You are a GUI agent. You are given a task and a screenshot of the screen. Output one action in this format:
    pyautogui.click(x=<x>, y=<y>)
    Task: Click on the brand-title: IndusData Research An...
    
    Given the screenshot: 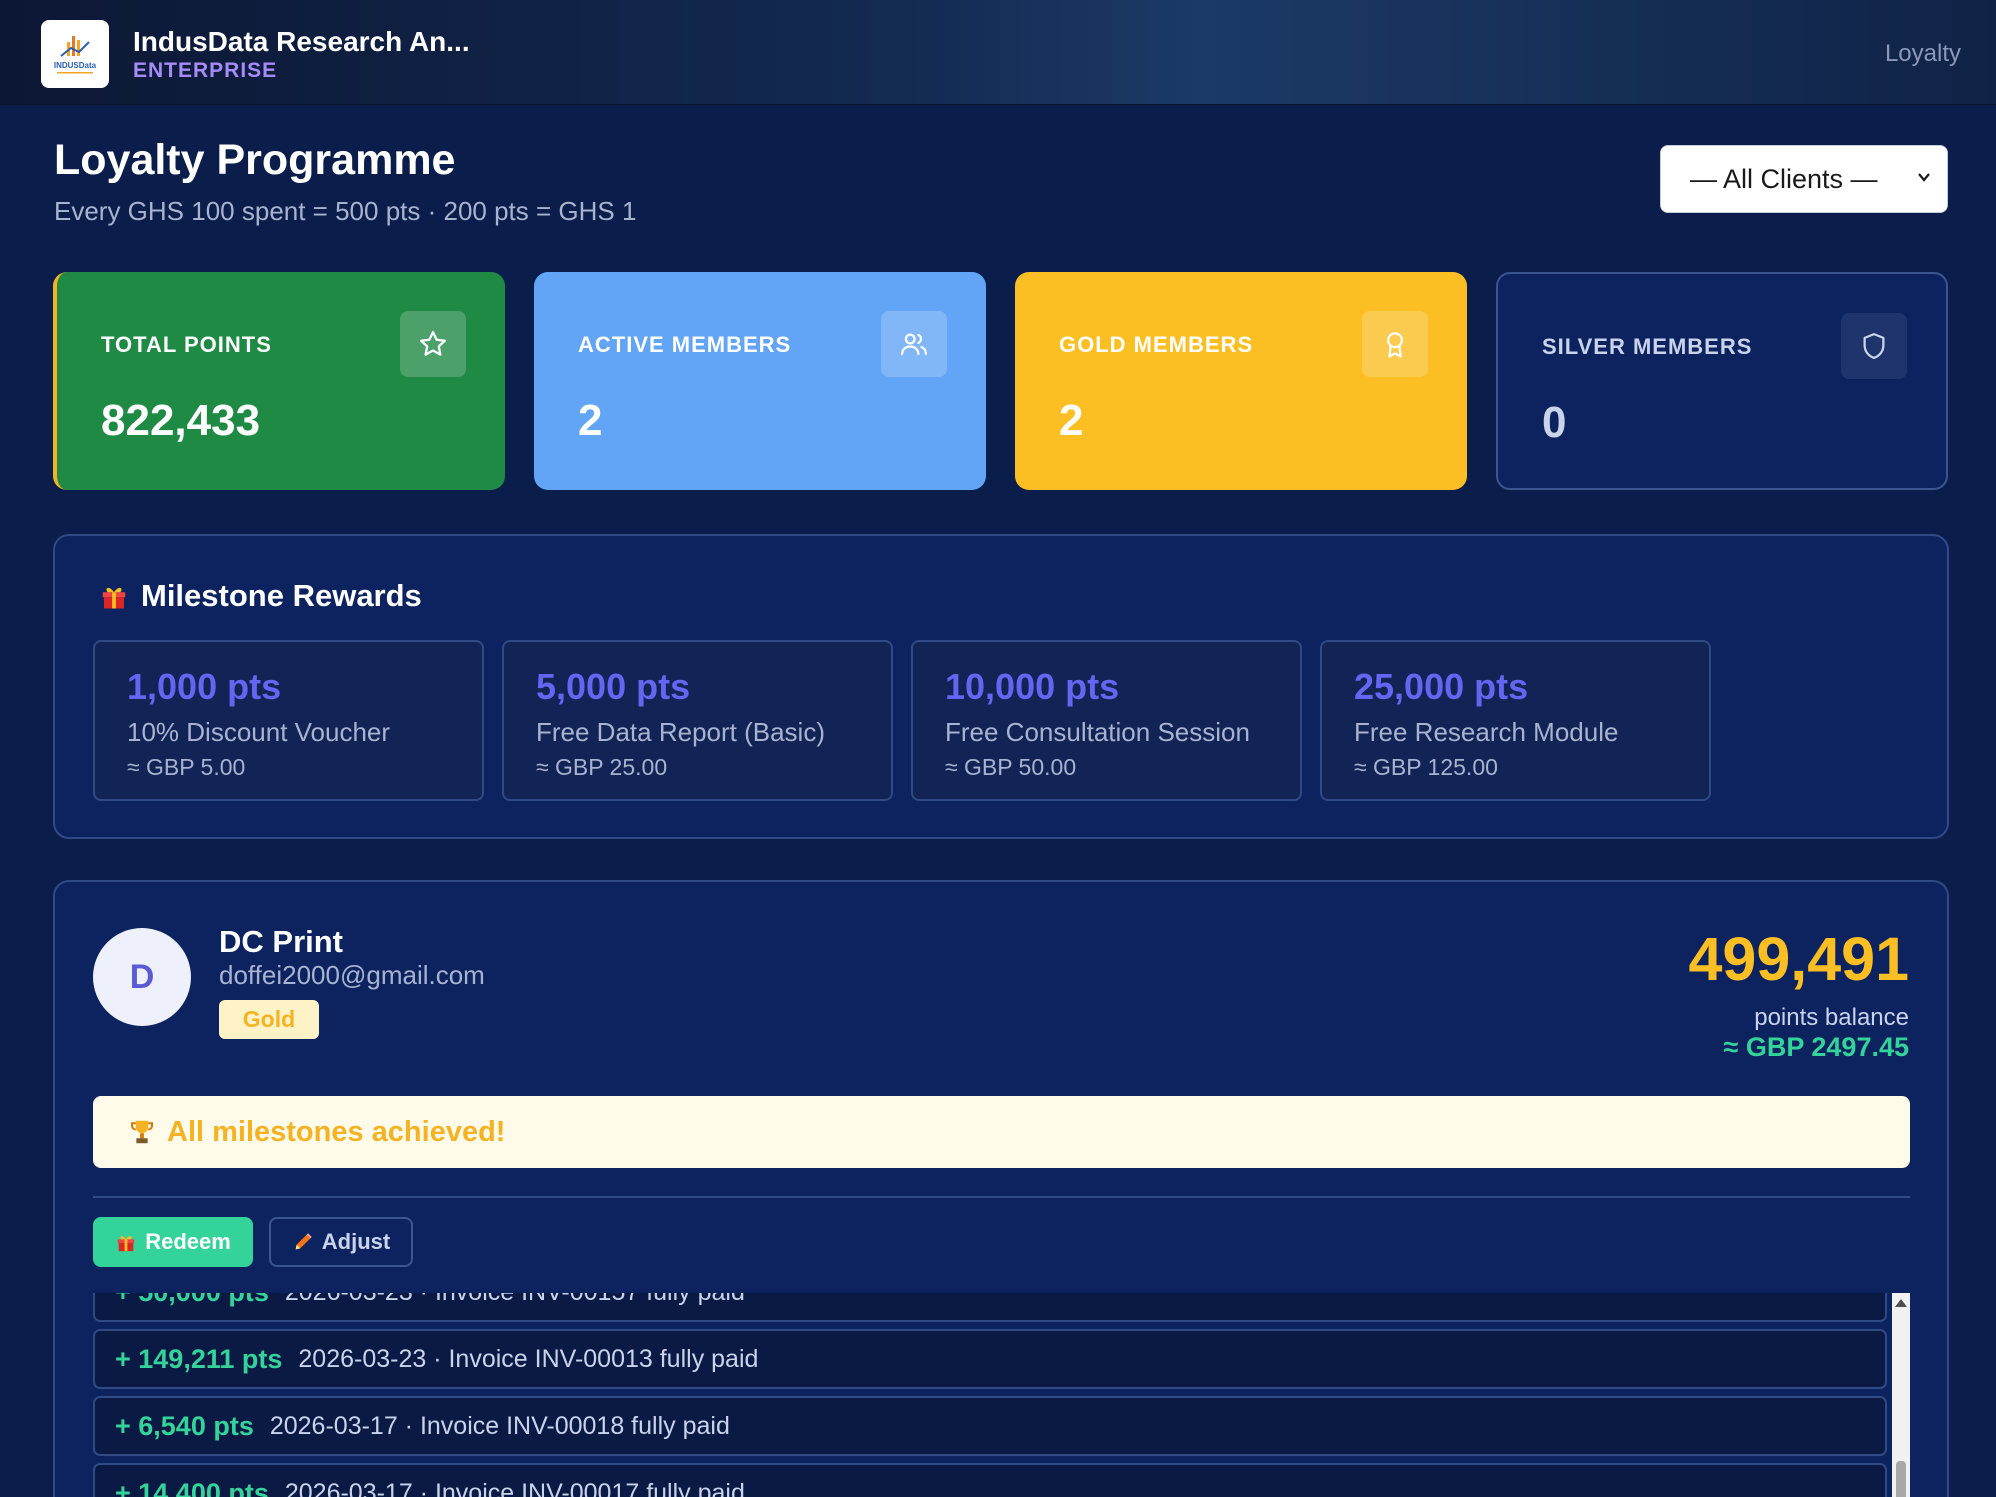 What is the action you would take?
    pyautogui.click(x=301, y=41)
    